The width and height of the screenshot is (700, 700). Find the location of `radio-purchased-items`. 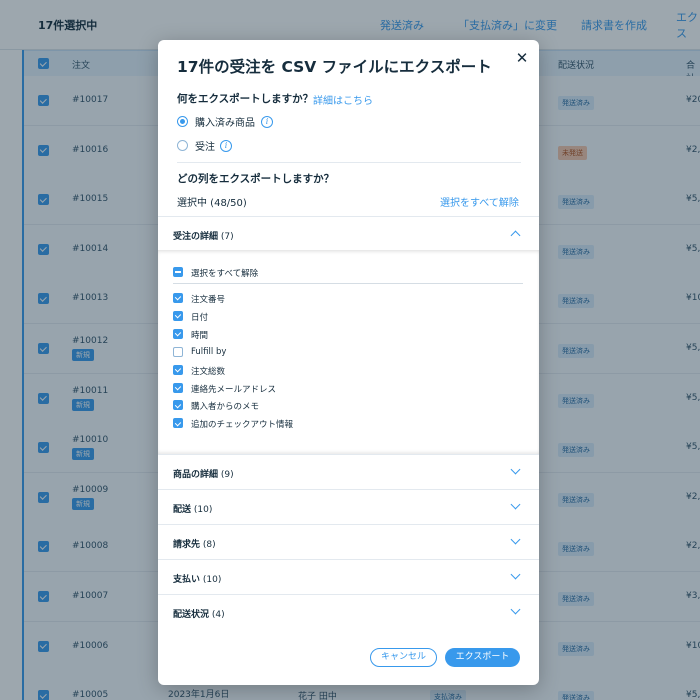

radio-purchased-items is located at coordinates (182, 121).